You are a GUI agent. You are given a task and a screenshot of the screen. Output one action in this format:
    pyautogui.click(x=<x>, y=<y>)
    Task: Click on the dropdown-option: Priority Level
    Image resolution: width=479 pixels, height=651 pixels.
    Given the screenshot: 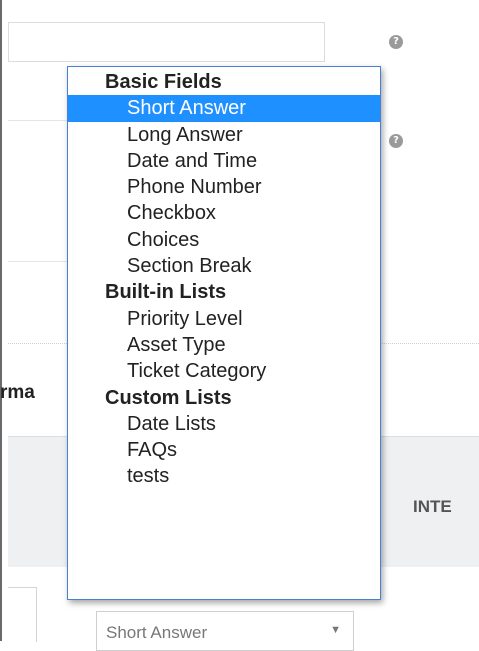 What is the action you would take?
    pyautogui.click(x=224, y=319)
    